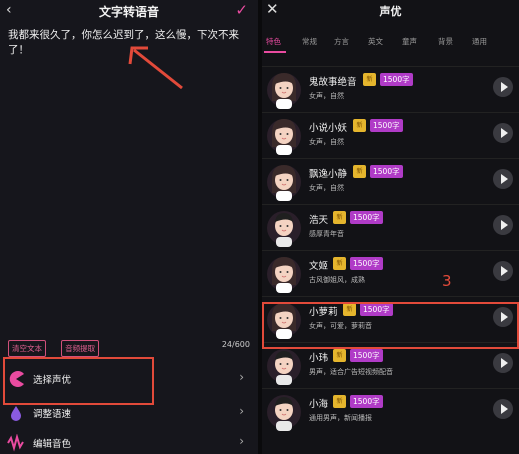 The image size is (519, 454). I want to click on menu-label: 调整语速, so click(52, 414).